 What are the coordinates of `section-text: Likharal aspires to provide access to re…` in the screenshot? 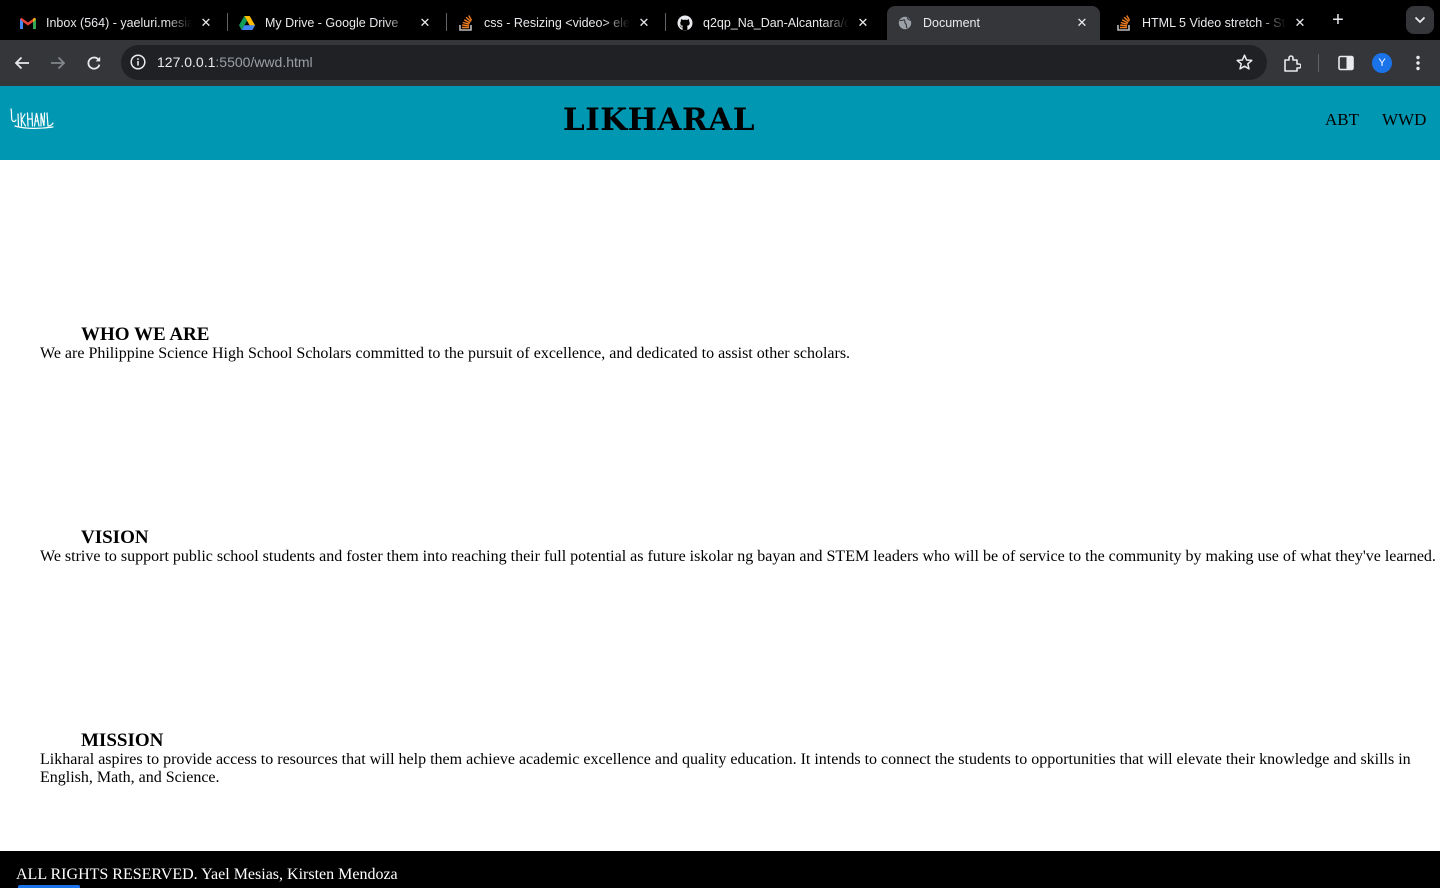 It's located at (725, 768).